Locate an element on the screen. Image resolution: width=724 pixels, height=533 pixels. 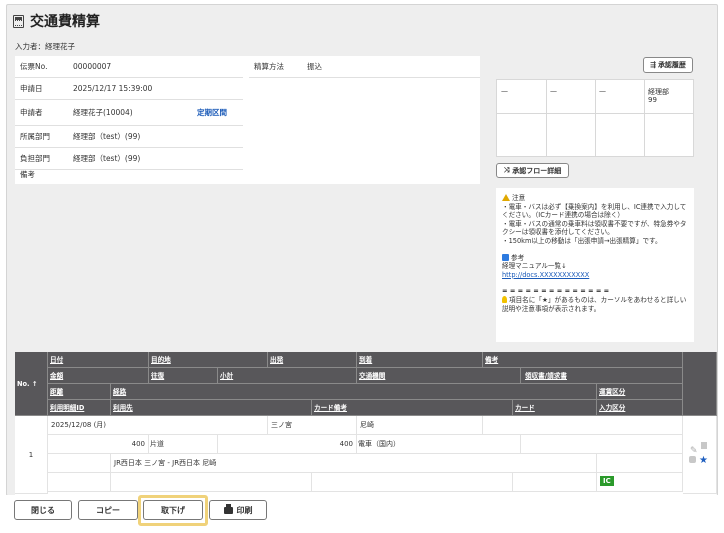
column-header-date: 日付 is located at coordinates (98, 360).